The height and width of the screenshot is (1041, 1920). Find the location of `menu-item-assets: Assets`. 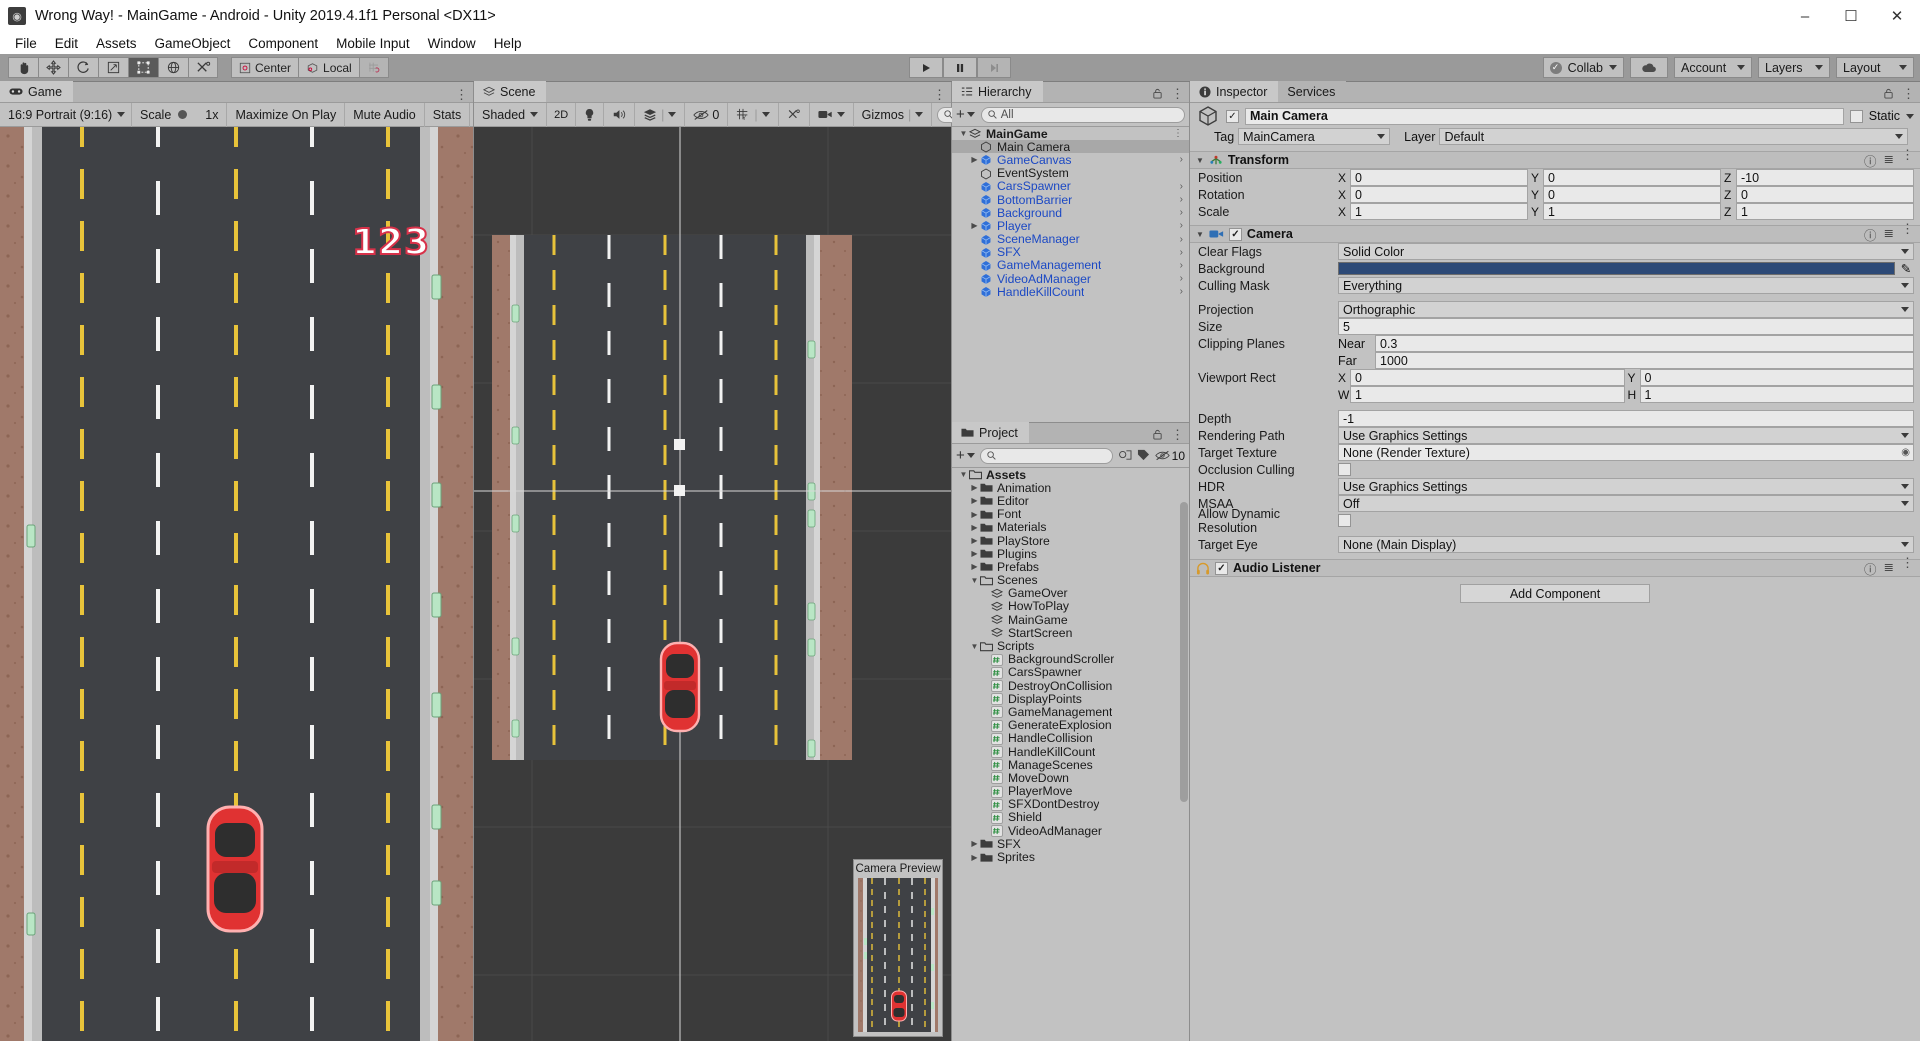

menu-item-assets: Assets is located at coordinates (116, 43).